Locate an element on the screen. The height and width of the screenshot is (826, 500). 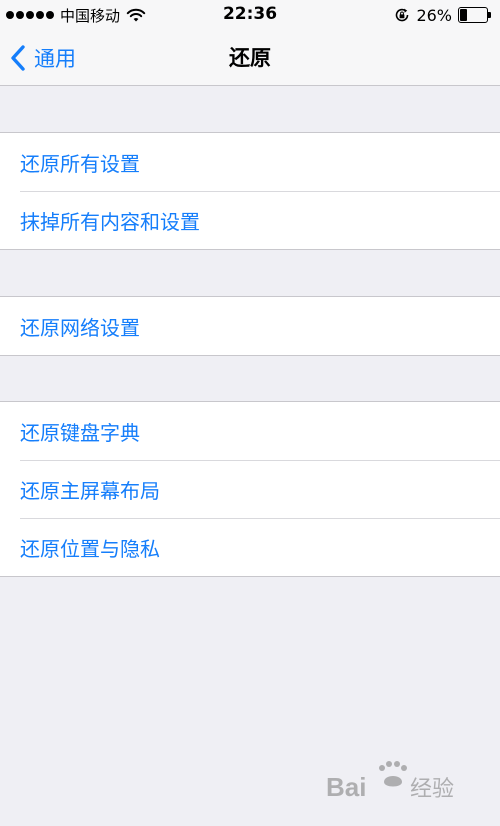
navigation-bar: 通用 还原 is located at coordinates (250, 58).